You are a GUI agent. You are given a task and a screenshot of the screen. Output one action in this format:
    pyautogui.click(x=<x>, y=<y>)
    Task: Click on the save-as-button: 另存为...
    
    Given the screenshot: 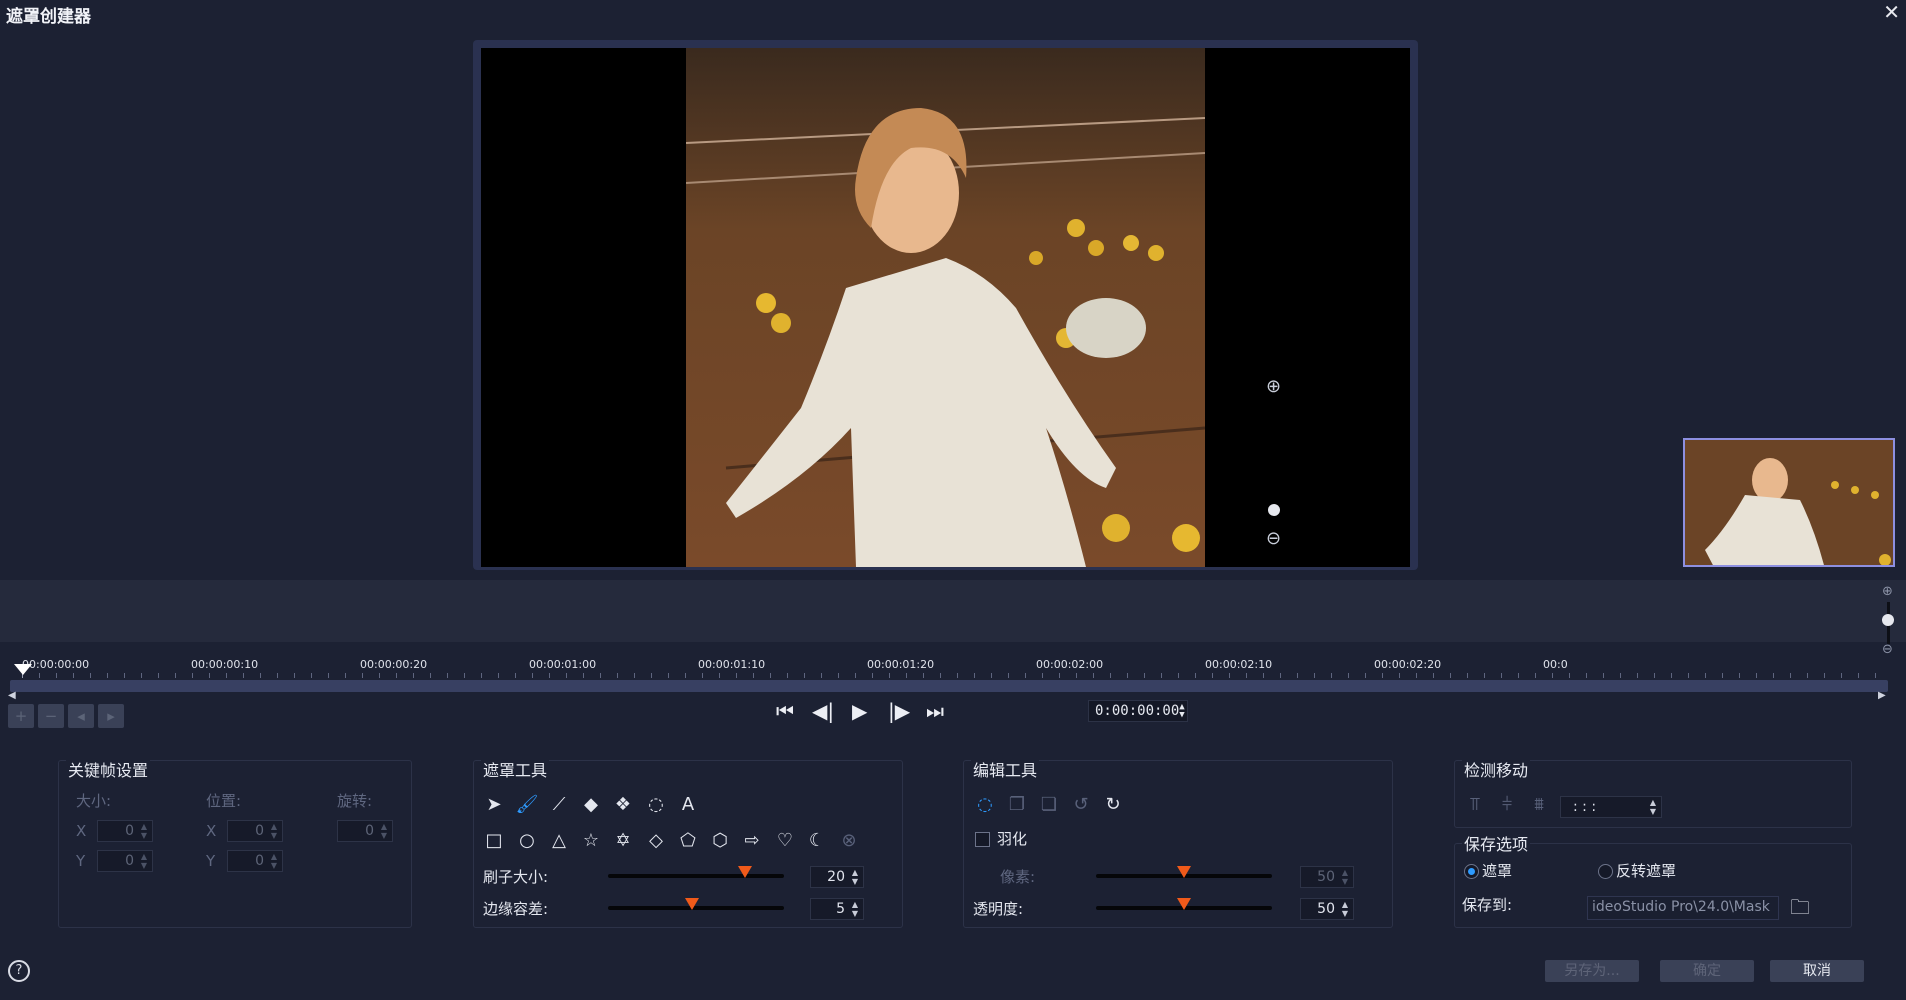 What is the action you would take?
    pyautogui.click(x=1592, y=971)
    